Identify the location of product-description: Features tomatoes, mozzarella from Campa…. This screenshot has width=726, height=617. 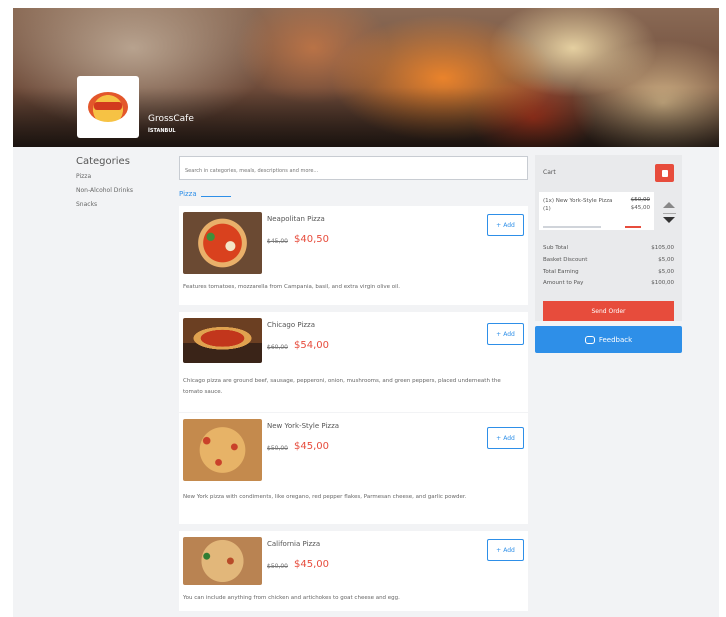
(291, 287).